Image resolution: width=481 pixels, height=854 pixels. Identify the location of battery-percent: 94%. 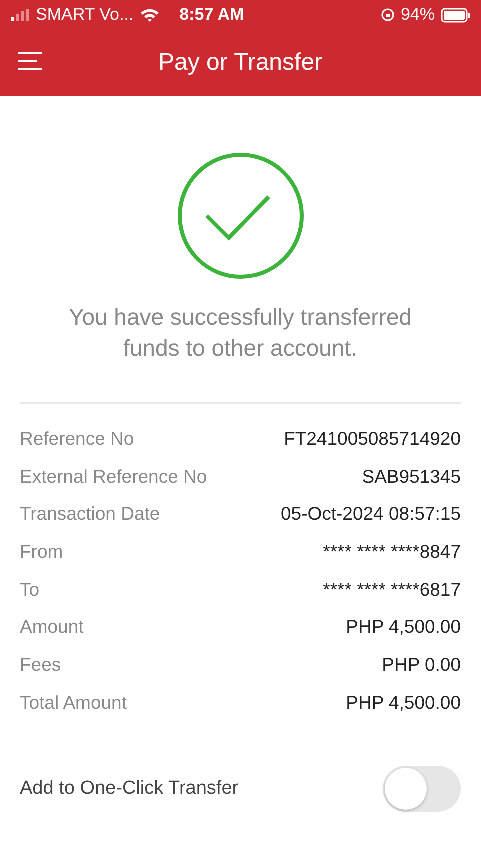
(417, 15).